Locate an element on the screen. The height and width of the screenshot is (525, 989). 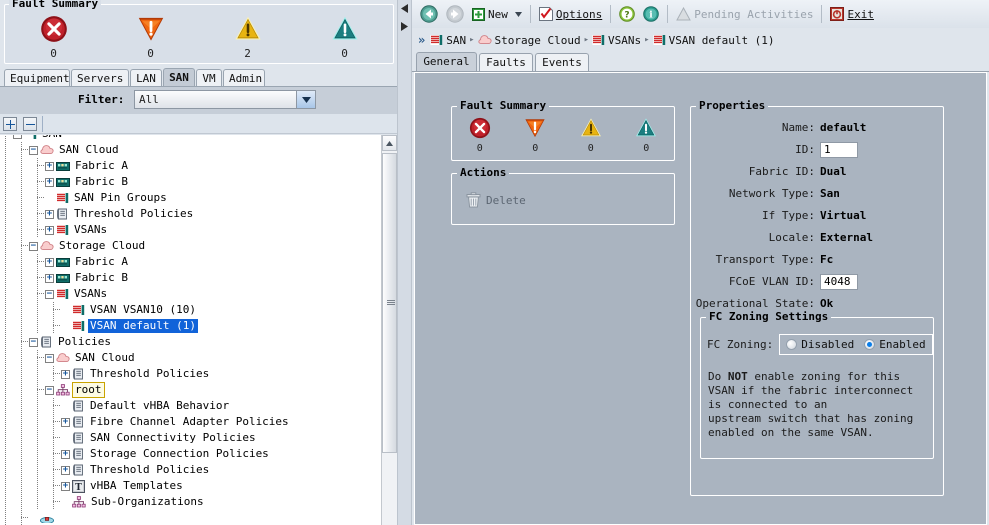
fault-count-2: 0 is located at coordinates (590, 148).